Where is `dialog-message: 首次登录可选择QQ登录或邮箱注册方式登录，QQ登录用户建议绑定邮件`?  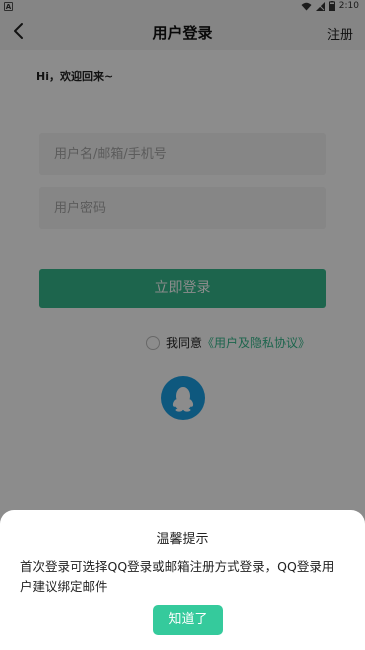
dialog-message: 首次登录可选择QQ登录或邮箱注册方式登录，QQ登录用户建议绑定邮件 is located at coordinates (177, 576).